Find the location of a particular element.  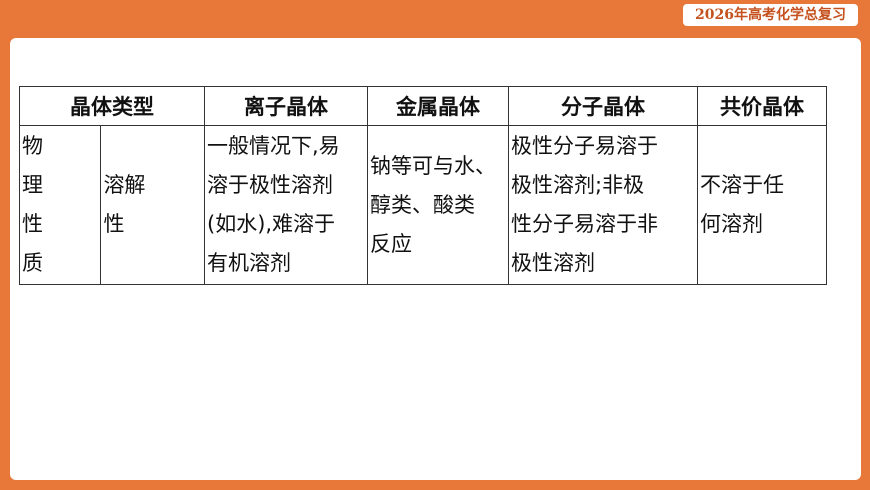

table-header-row: 晶体类型 离子晶体 金属晶体 分子晶体 共价晶体 is located at coordinates (423, 106).